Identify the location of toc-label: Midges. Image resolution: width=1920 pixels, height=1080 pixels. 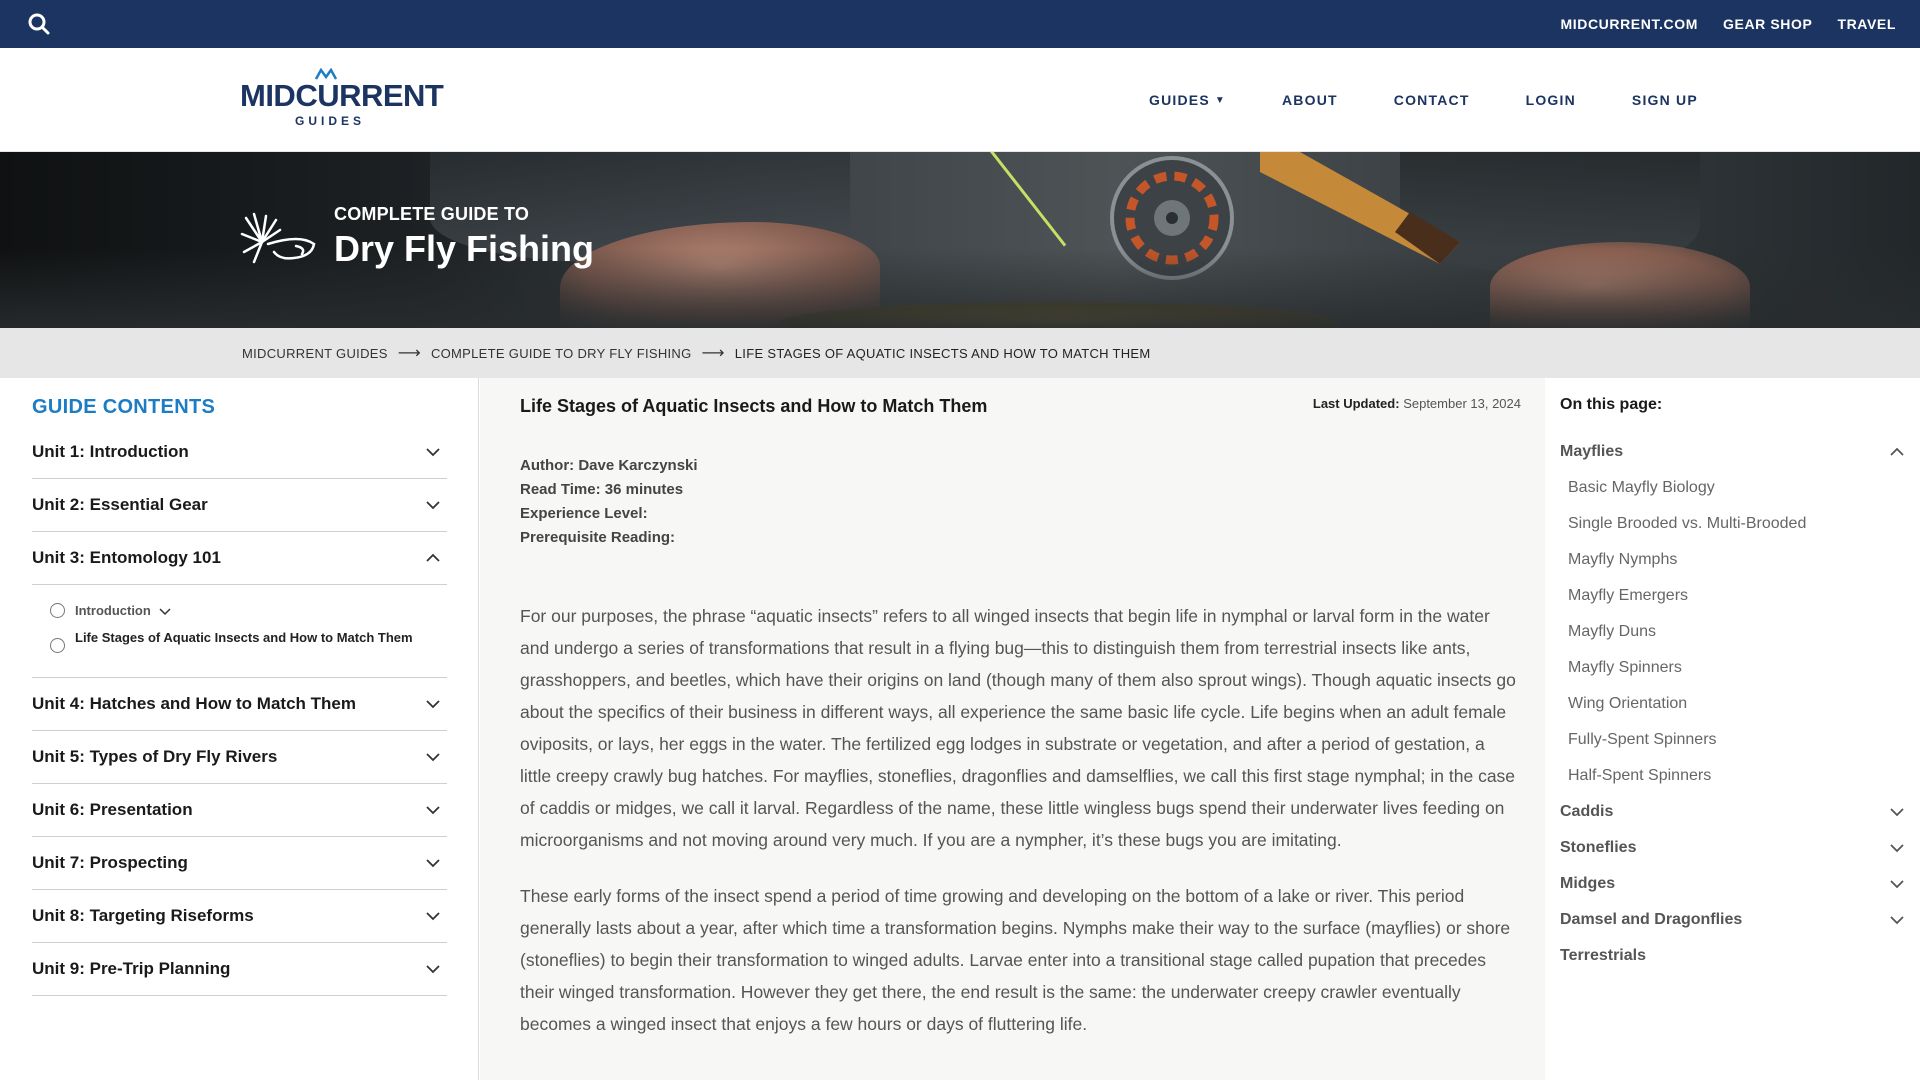
(1588, 883).